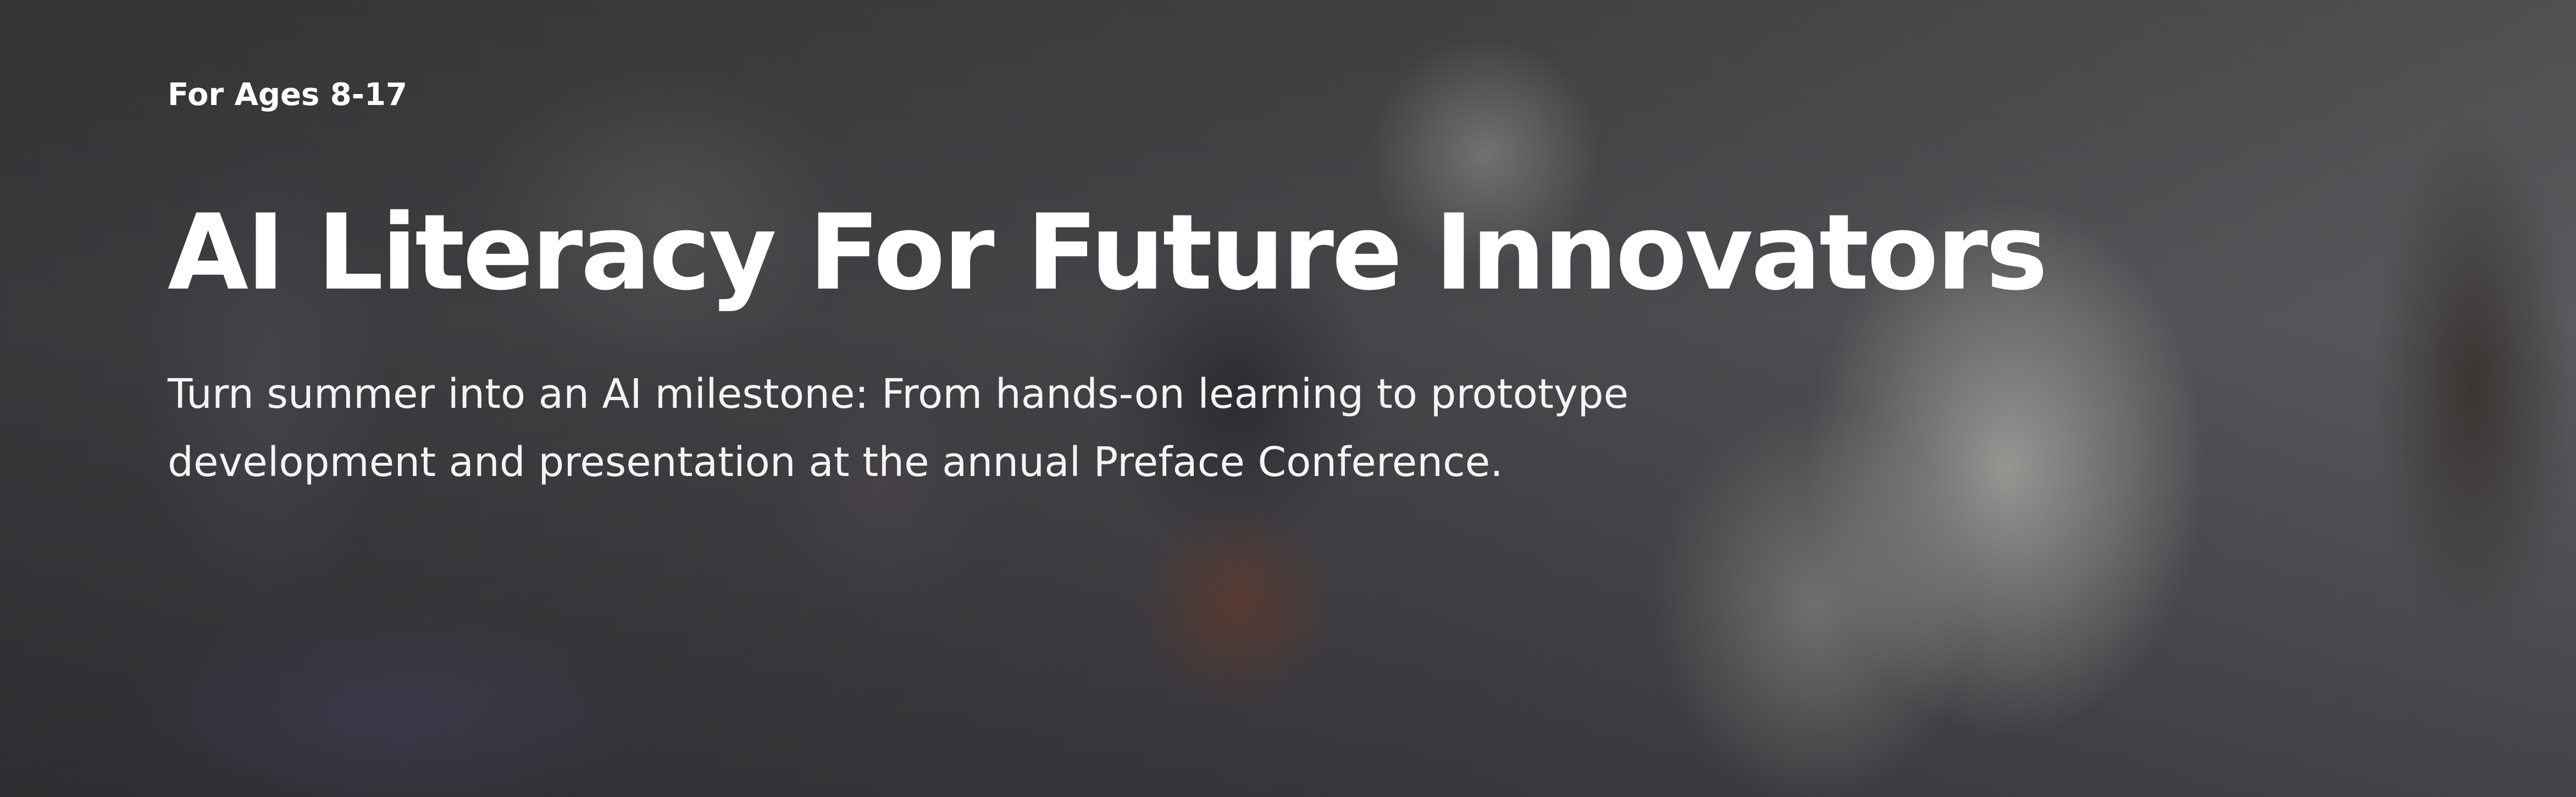 The height and width of the screenshot is (797, 2576). Describe the element at coordinates (1108, 253) in the screenshot. I see `hero-headline: AI Literacy For Future Innovators` at that location.